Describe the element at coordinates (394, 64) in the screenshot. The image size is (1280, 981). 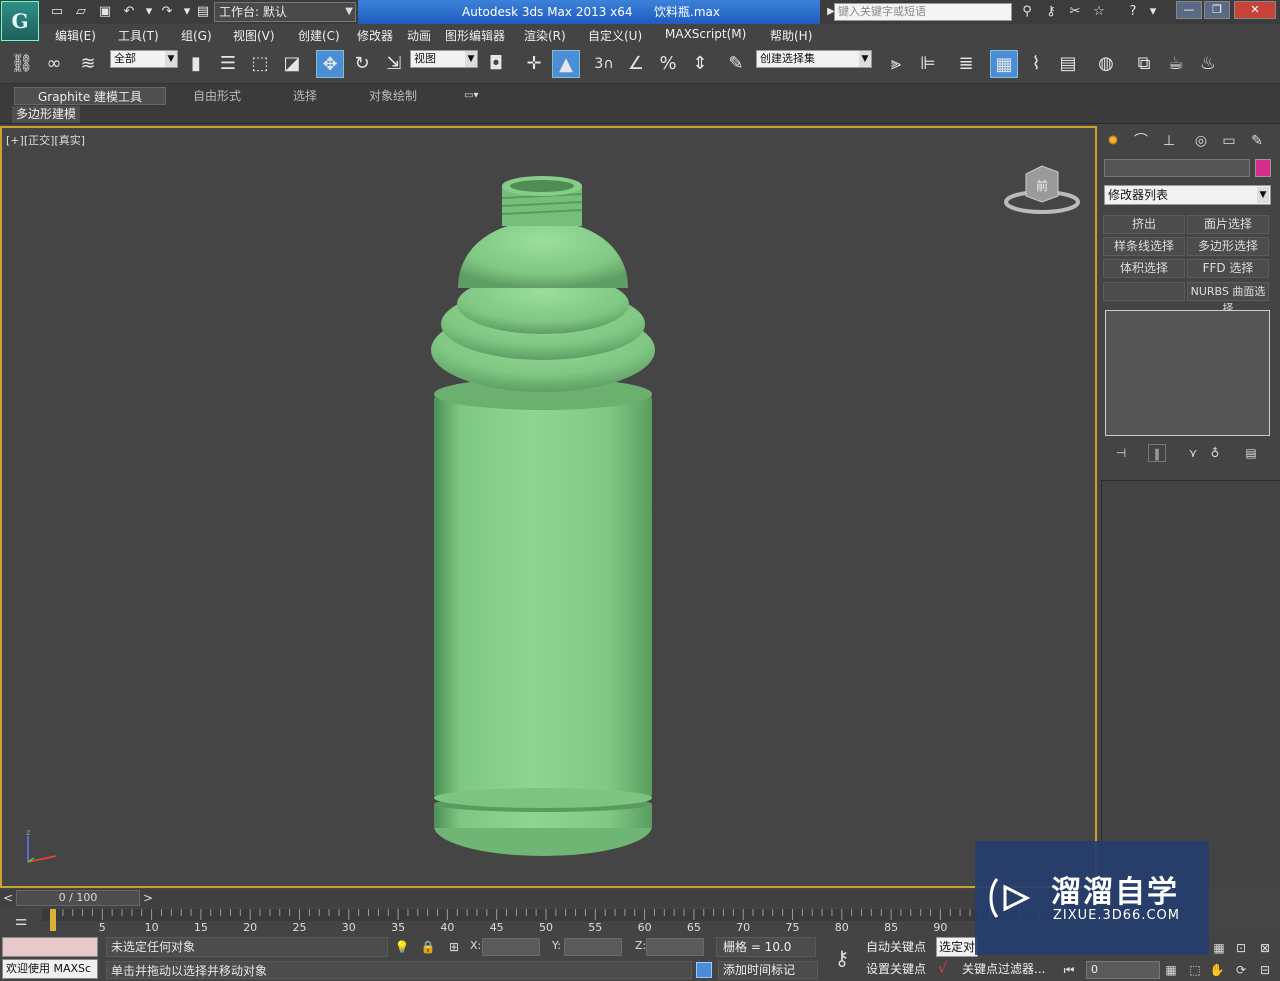
I see `select-scale-icon: ⇲` at that location.